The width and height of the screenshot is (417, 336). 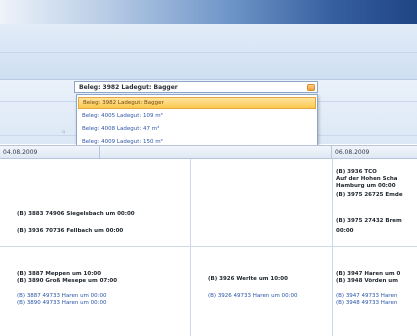 I want to click on calendar-event: (B) 3948 Vörden um, so click(x=367, y=281).